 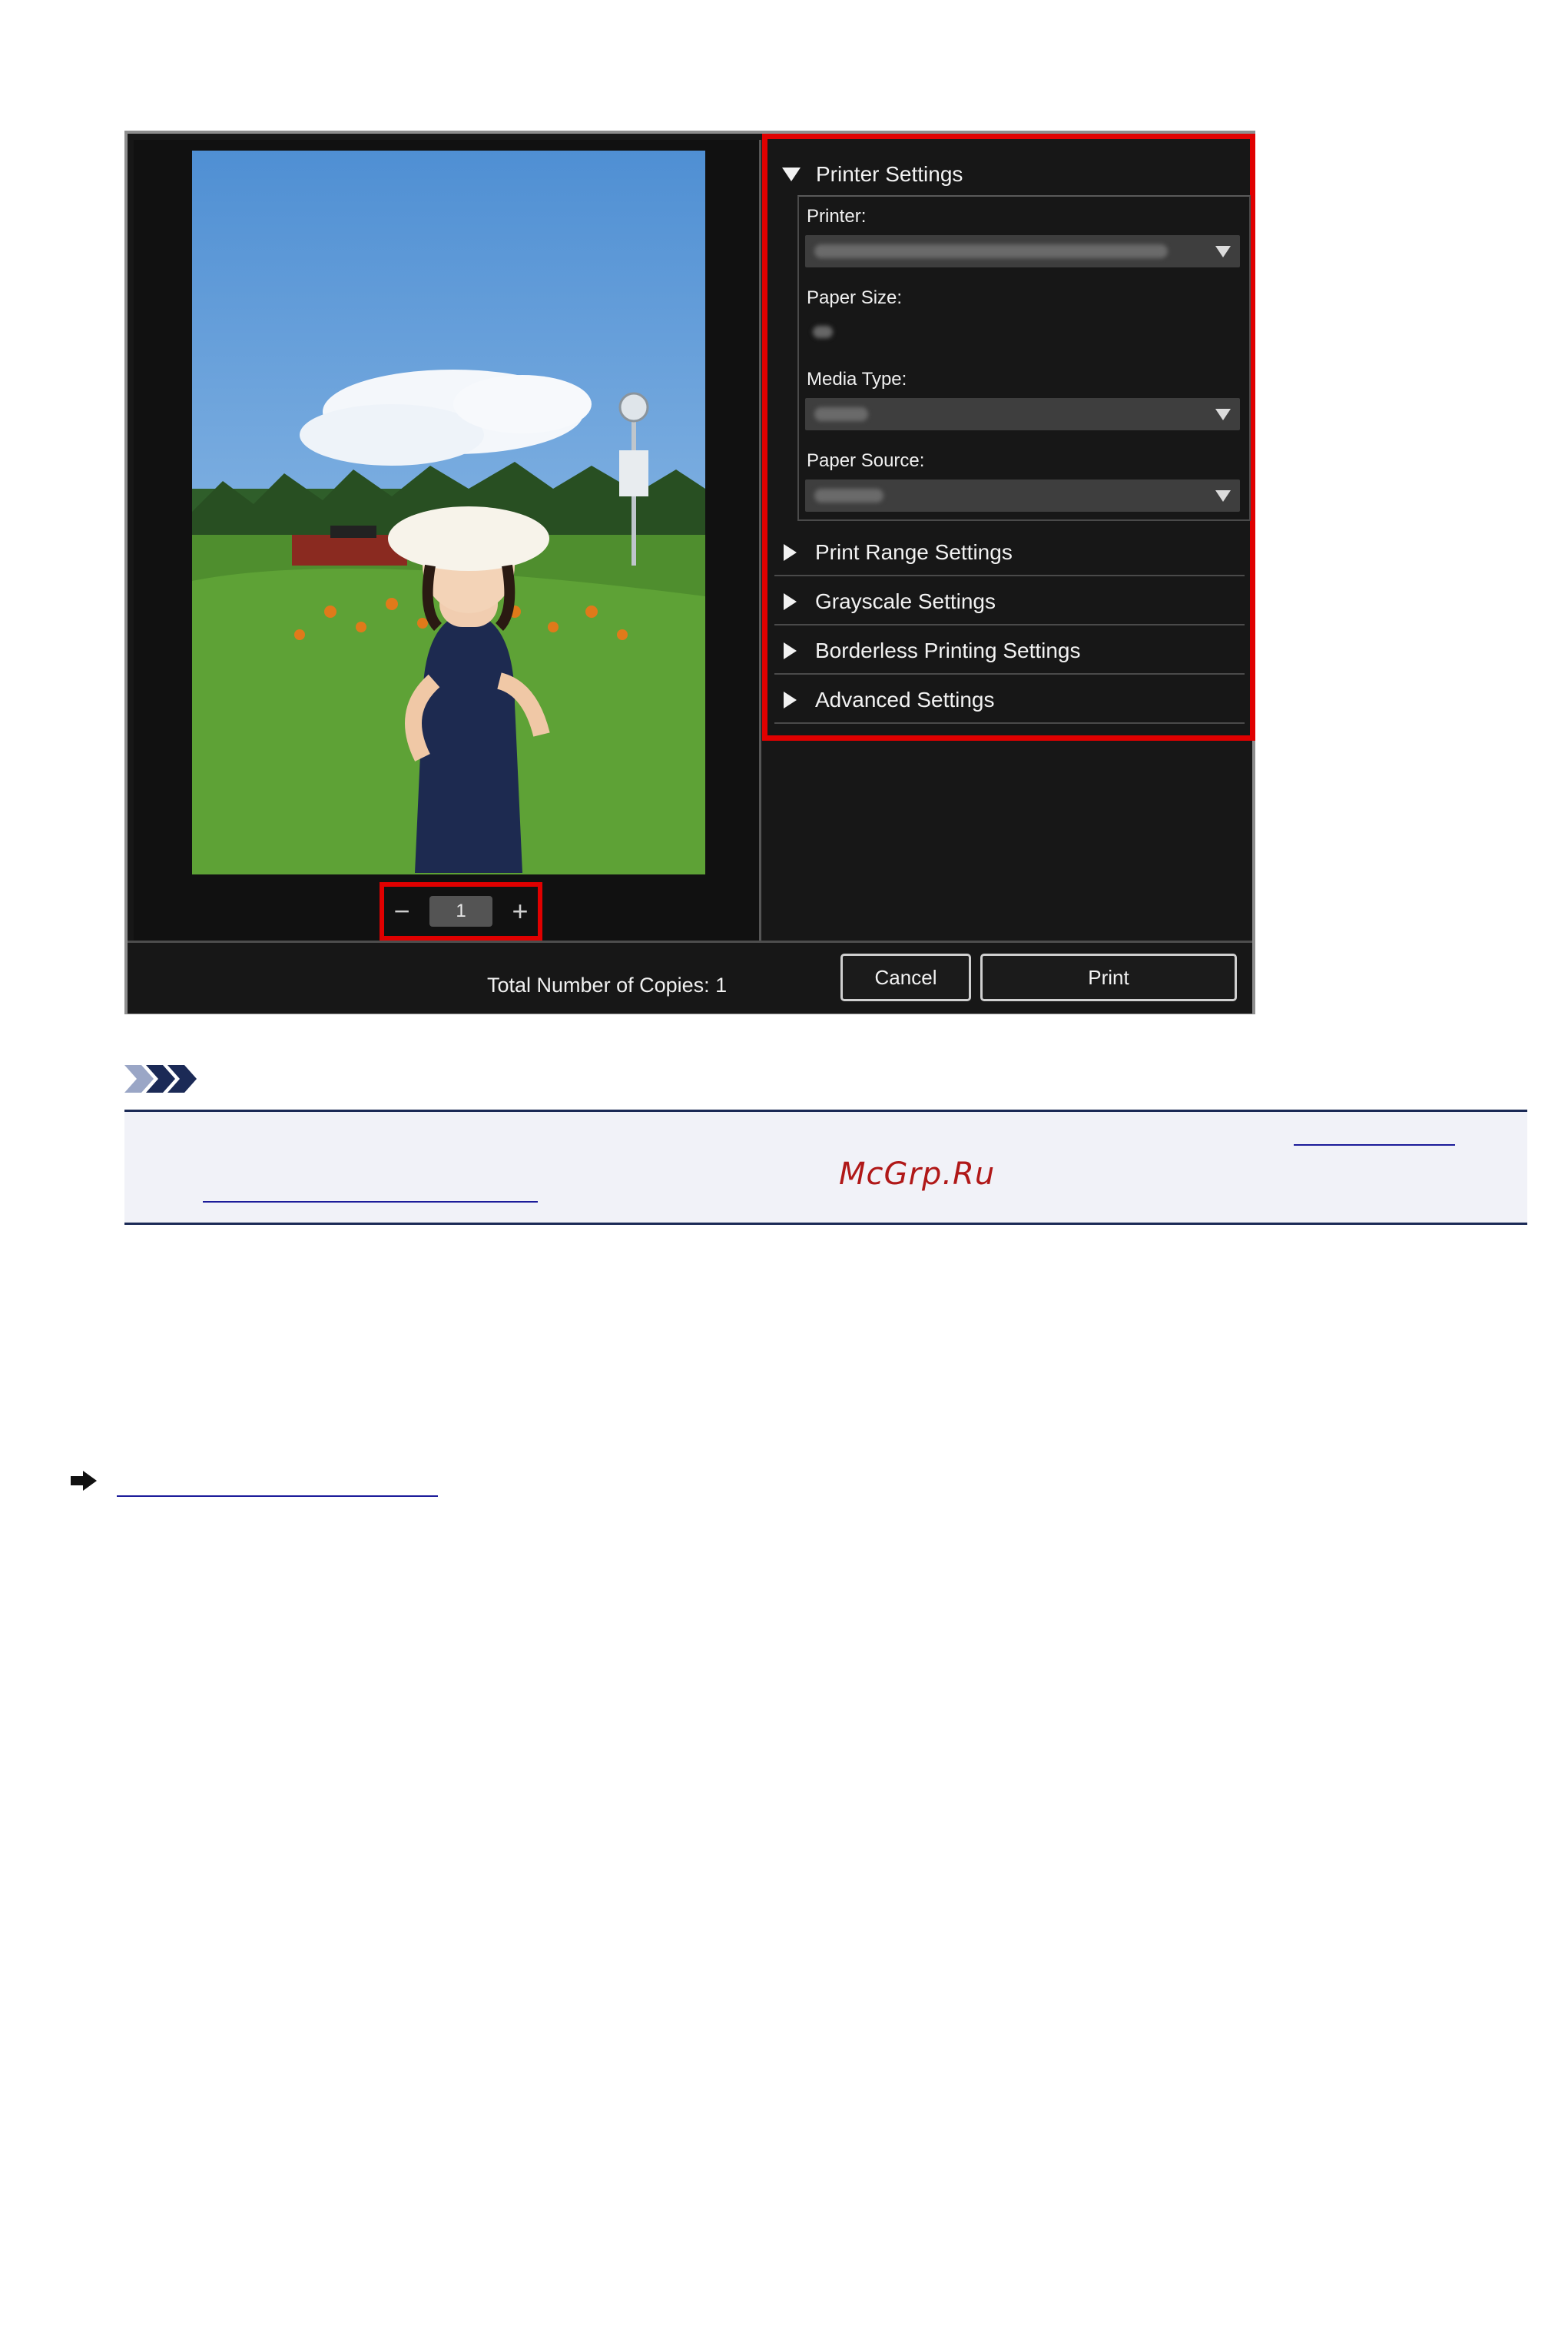 What do you see at coordinates (823, 332) in the screenshot?
I see `paper-size-value-blurred` at bounding box center [823, 332].